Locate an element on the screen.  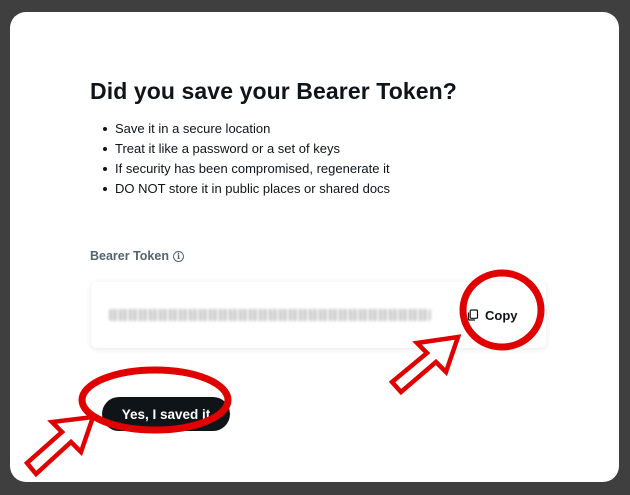
dialog-title: Did you save your Bearer Token? is located at coordinates (273, 91).